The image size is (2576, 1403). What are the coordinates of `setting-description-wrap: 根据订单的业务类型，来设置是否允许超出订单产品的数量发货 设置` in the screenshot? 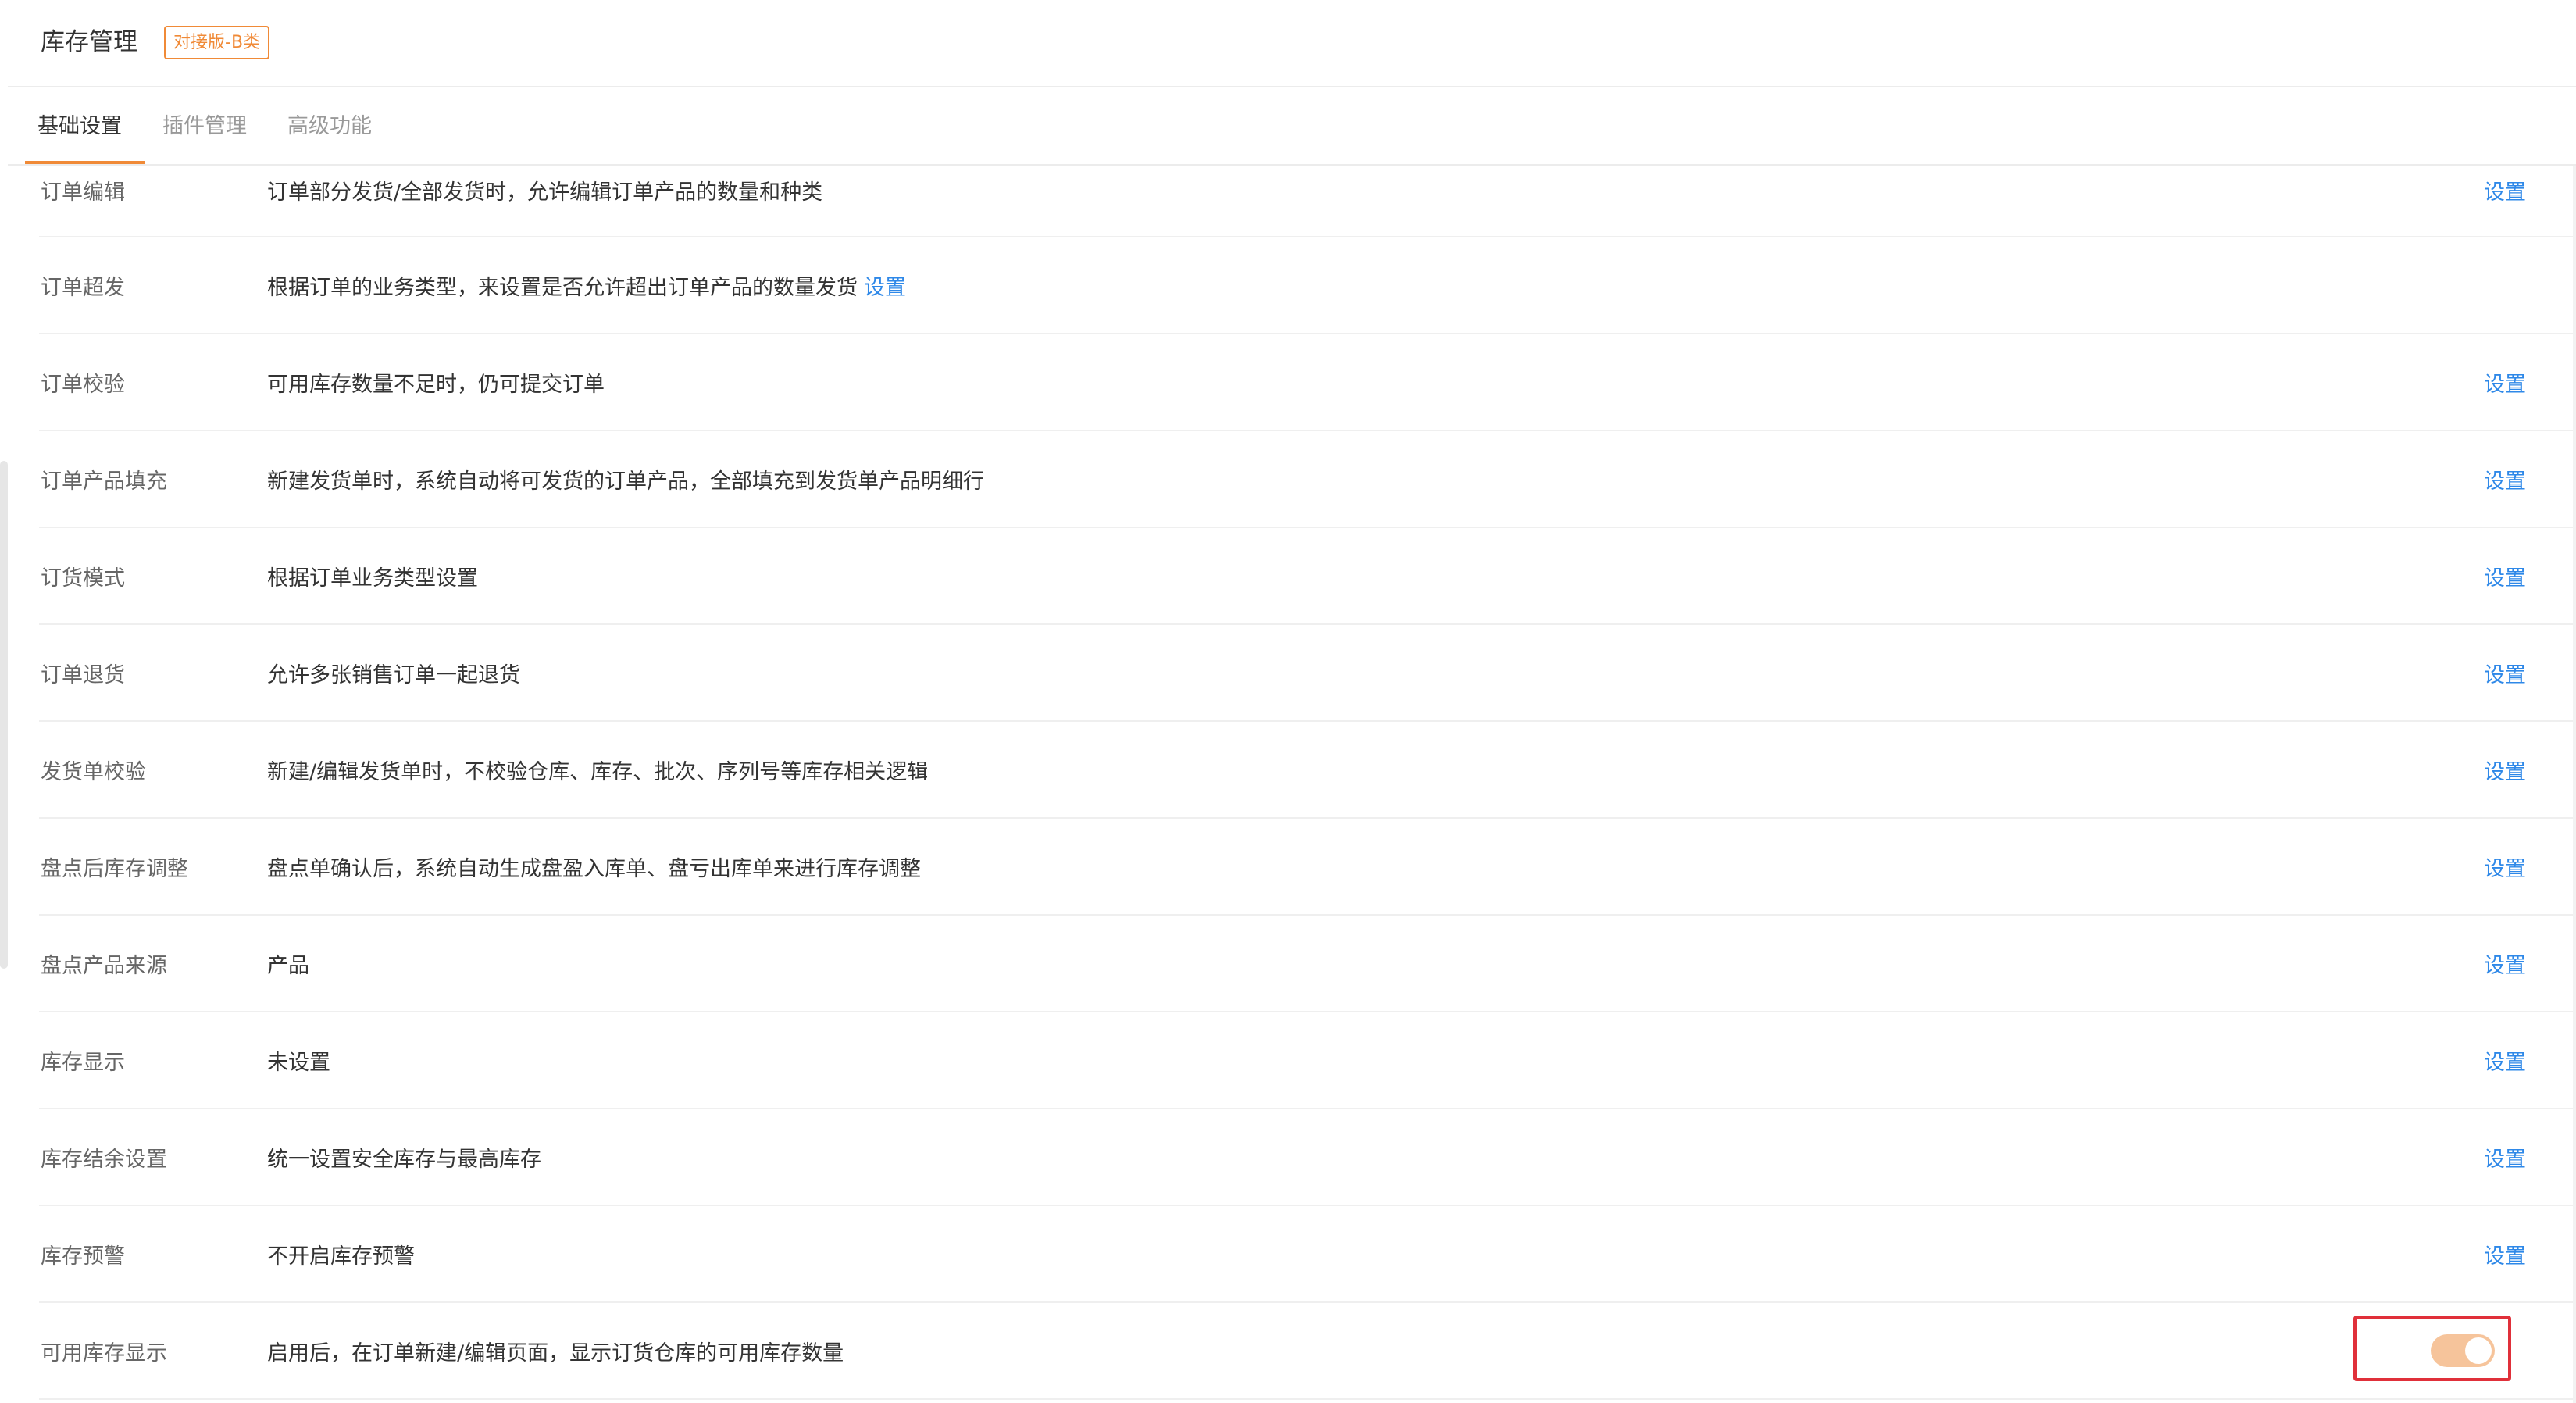 It's located at (586, 285).